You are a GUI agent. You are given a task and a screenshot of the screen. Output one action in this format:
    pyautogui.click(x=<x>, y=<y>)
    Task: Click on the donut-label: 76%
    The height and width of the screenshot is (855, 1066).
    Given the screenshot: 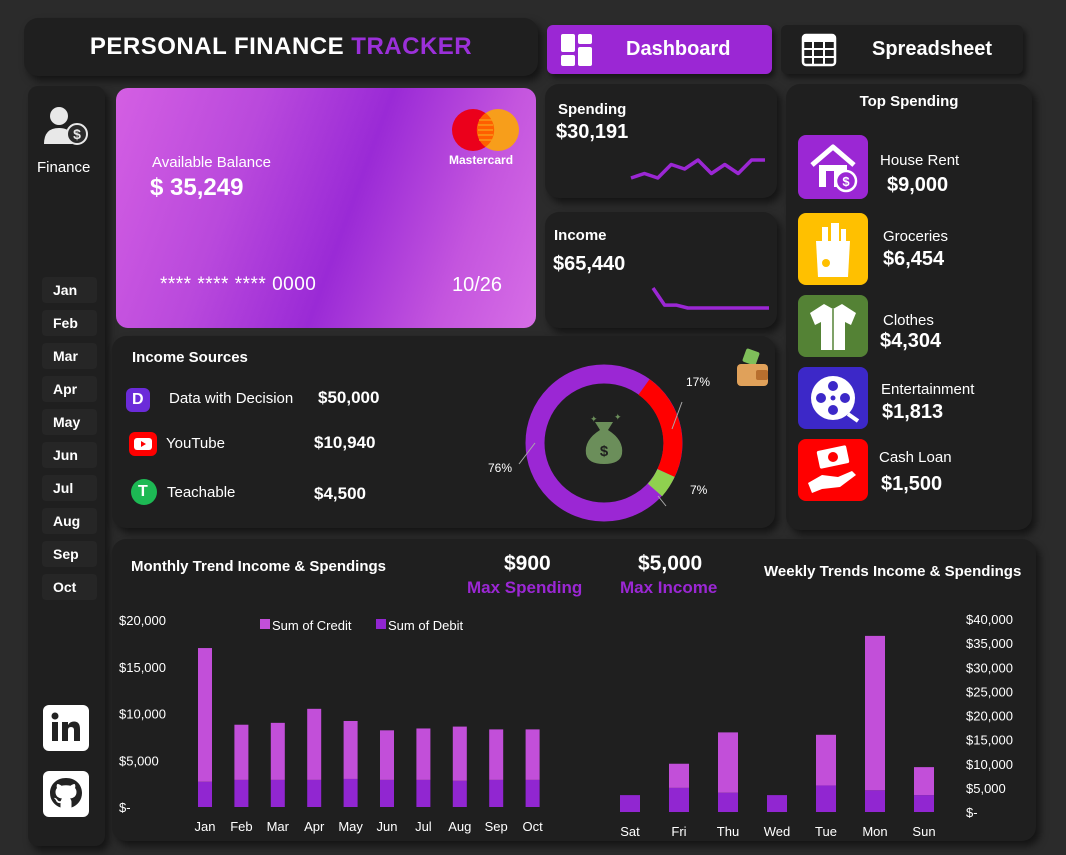 What is the action you would take?
    pyautogui.click(x=500, y=468)
    